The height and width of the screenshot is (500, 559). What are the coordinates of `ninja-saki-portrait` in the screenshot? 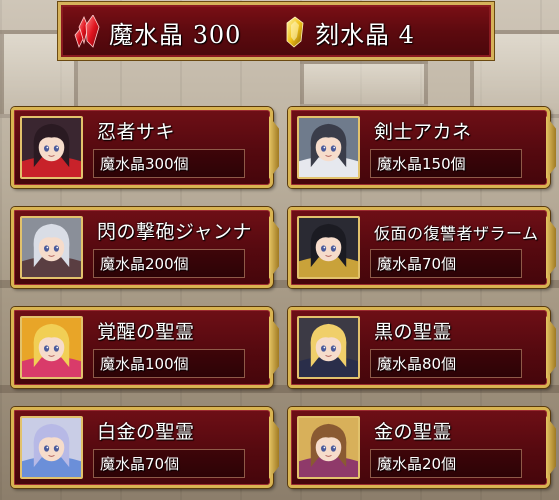 It's located at (51, 147).